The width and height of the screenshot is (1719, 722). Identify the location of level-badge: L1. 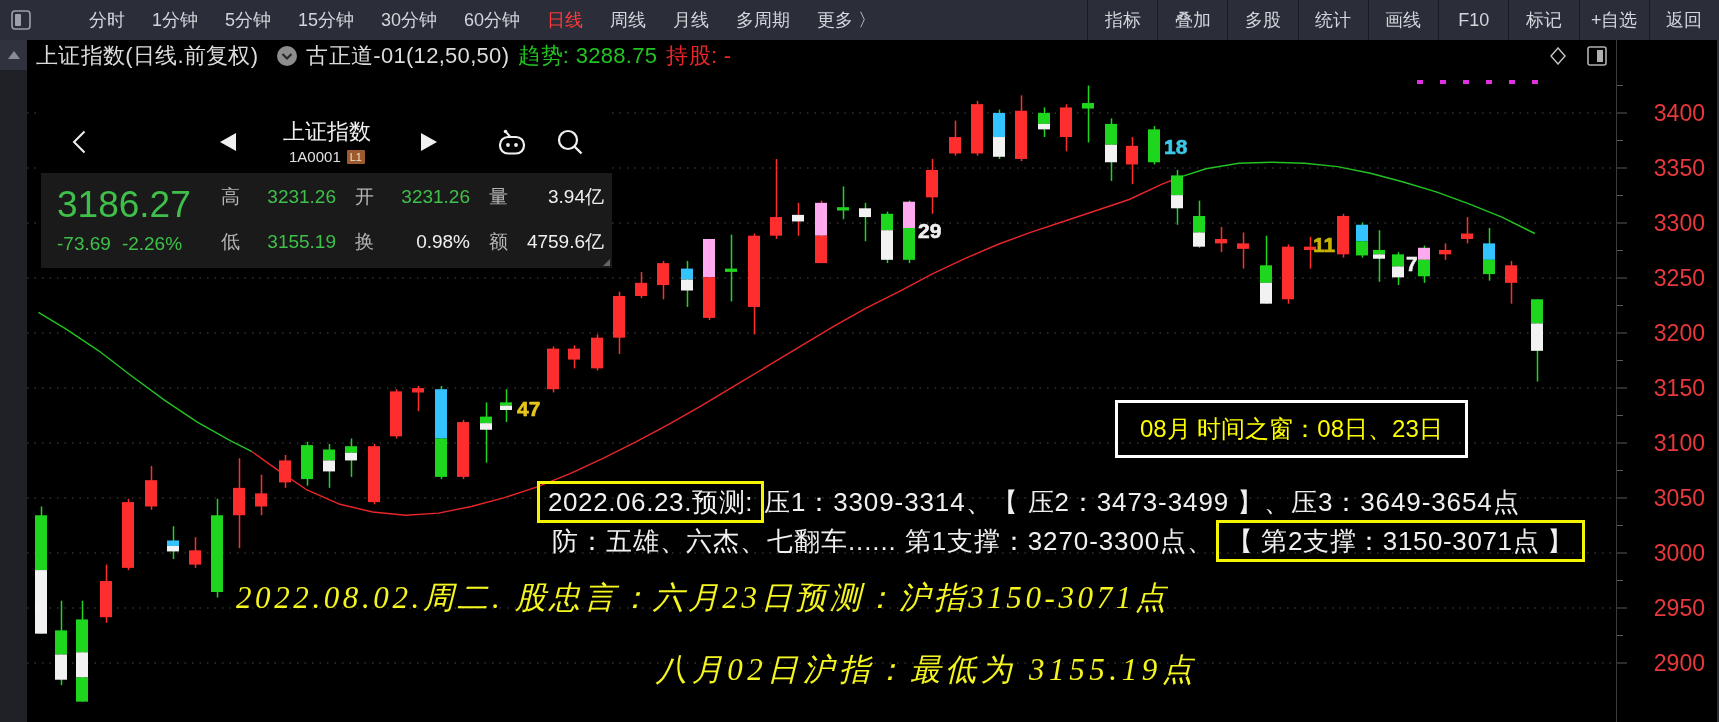
(355, 156).